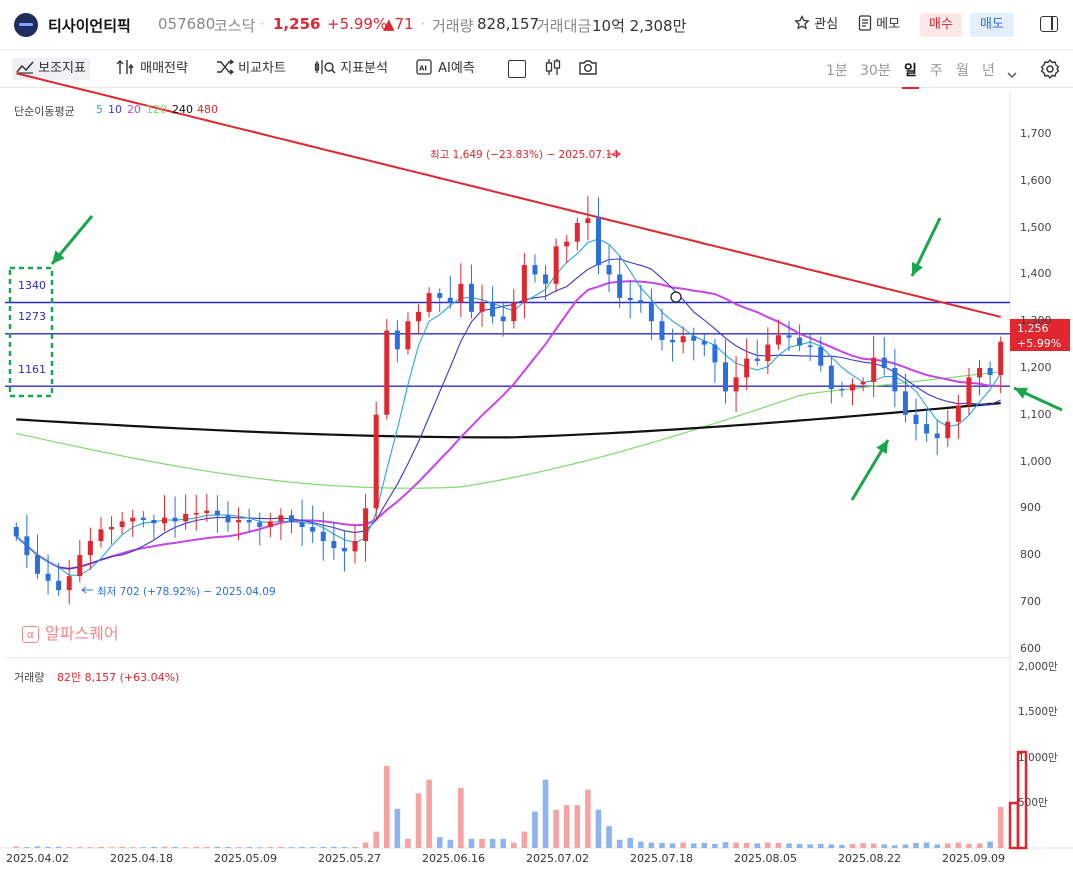 This screenshot has height=881, width=1073. Describe the element at coordinates (44, 111) in the screenshot. I see `ma-title: 단순이동평균` at that location.